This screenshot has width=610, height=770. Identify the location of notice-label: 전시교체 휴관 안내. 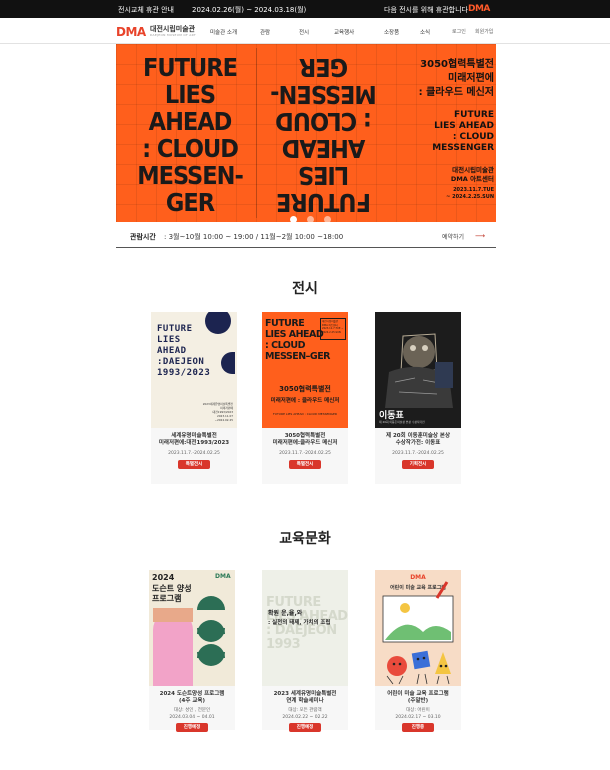
(146, 10).